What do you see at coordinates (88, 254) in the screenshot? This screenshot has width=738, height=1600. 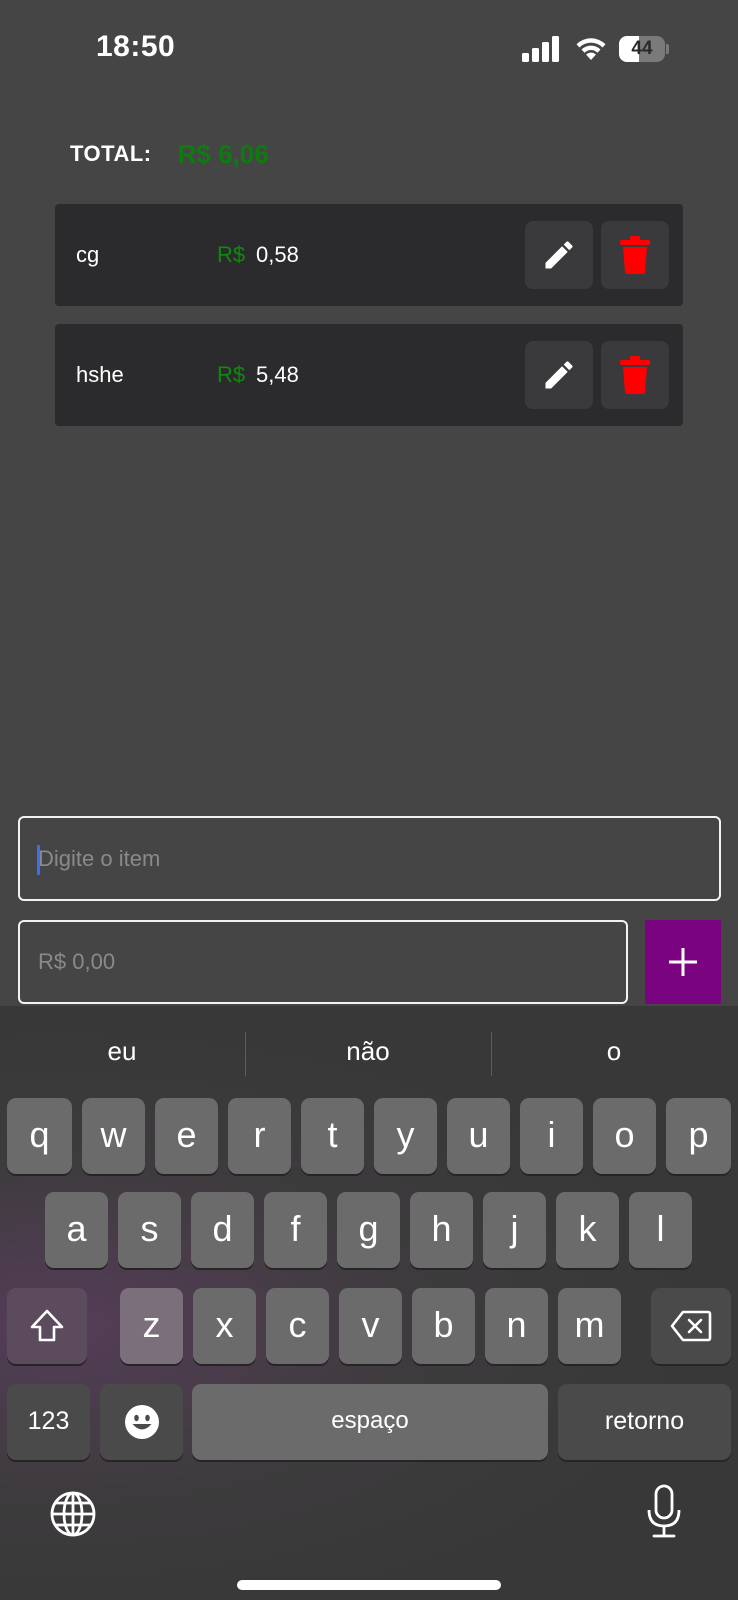 I see `item-name: cg` at bounding box center [88, 254].